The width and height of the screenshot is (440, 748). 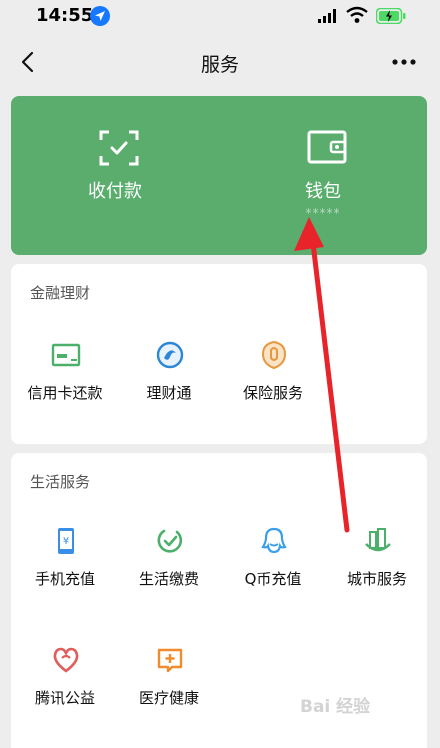 I want to click on insurance-item: 保险服务, so click(x=273, y=385).